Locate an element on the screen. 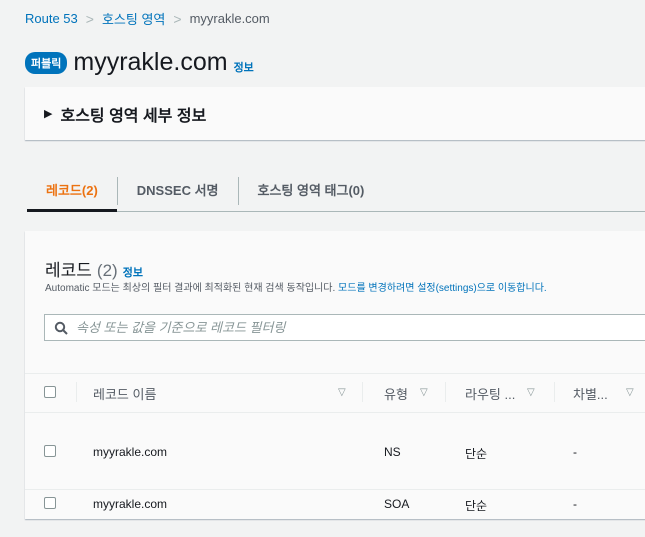 The height and width of the screenshot is (537, 645). record-type: SOA is located at coordinates (397, 504).